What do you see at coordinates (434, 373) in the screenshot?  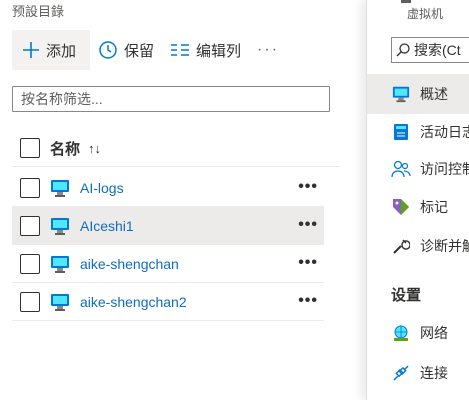 I see `nav-item-label: 连接` at bounding box center [434, 373].